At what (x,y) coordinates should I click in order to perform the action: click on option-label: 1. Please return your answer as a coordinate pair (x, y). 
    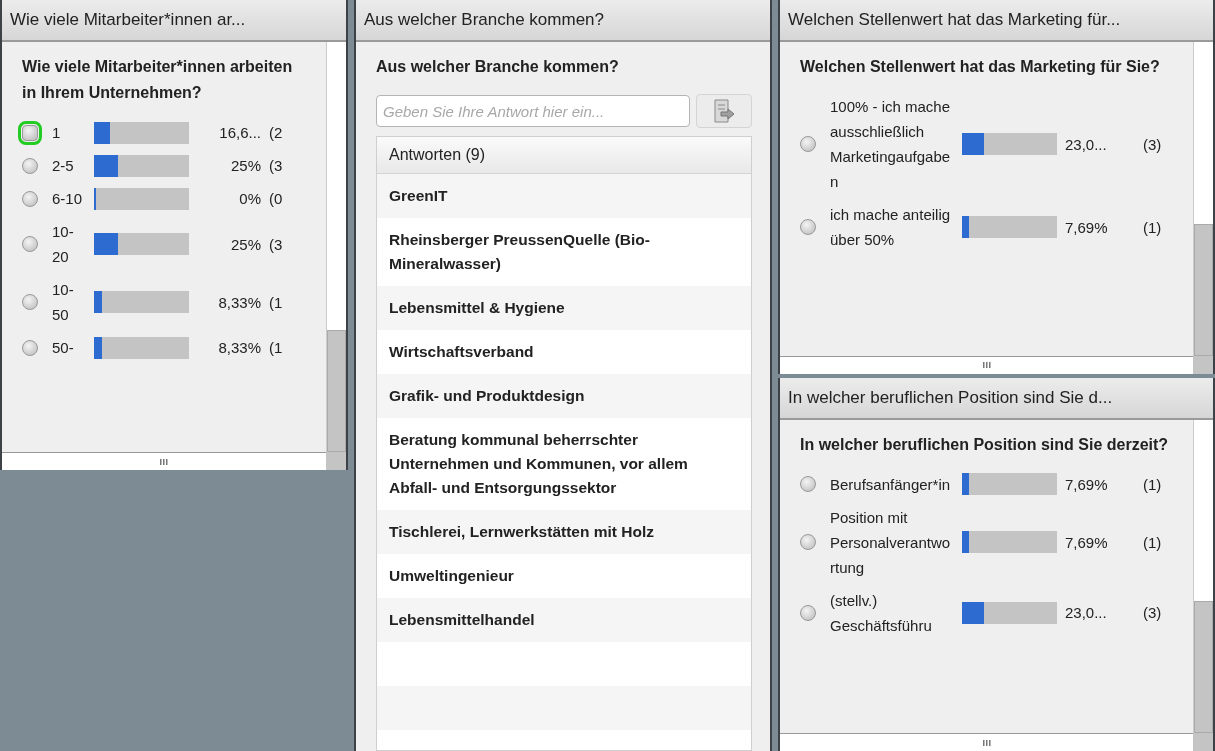
    Looking at the image, I should click on (57, 133).